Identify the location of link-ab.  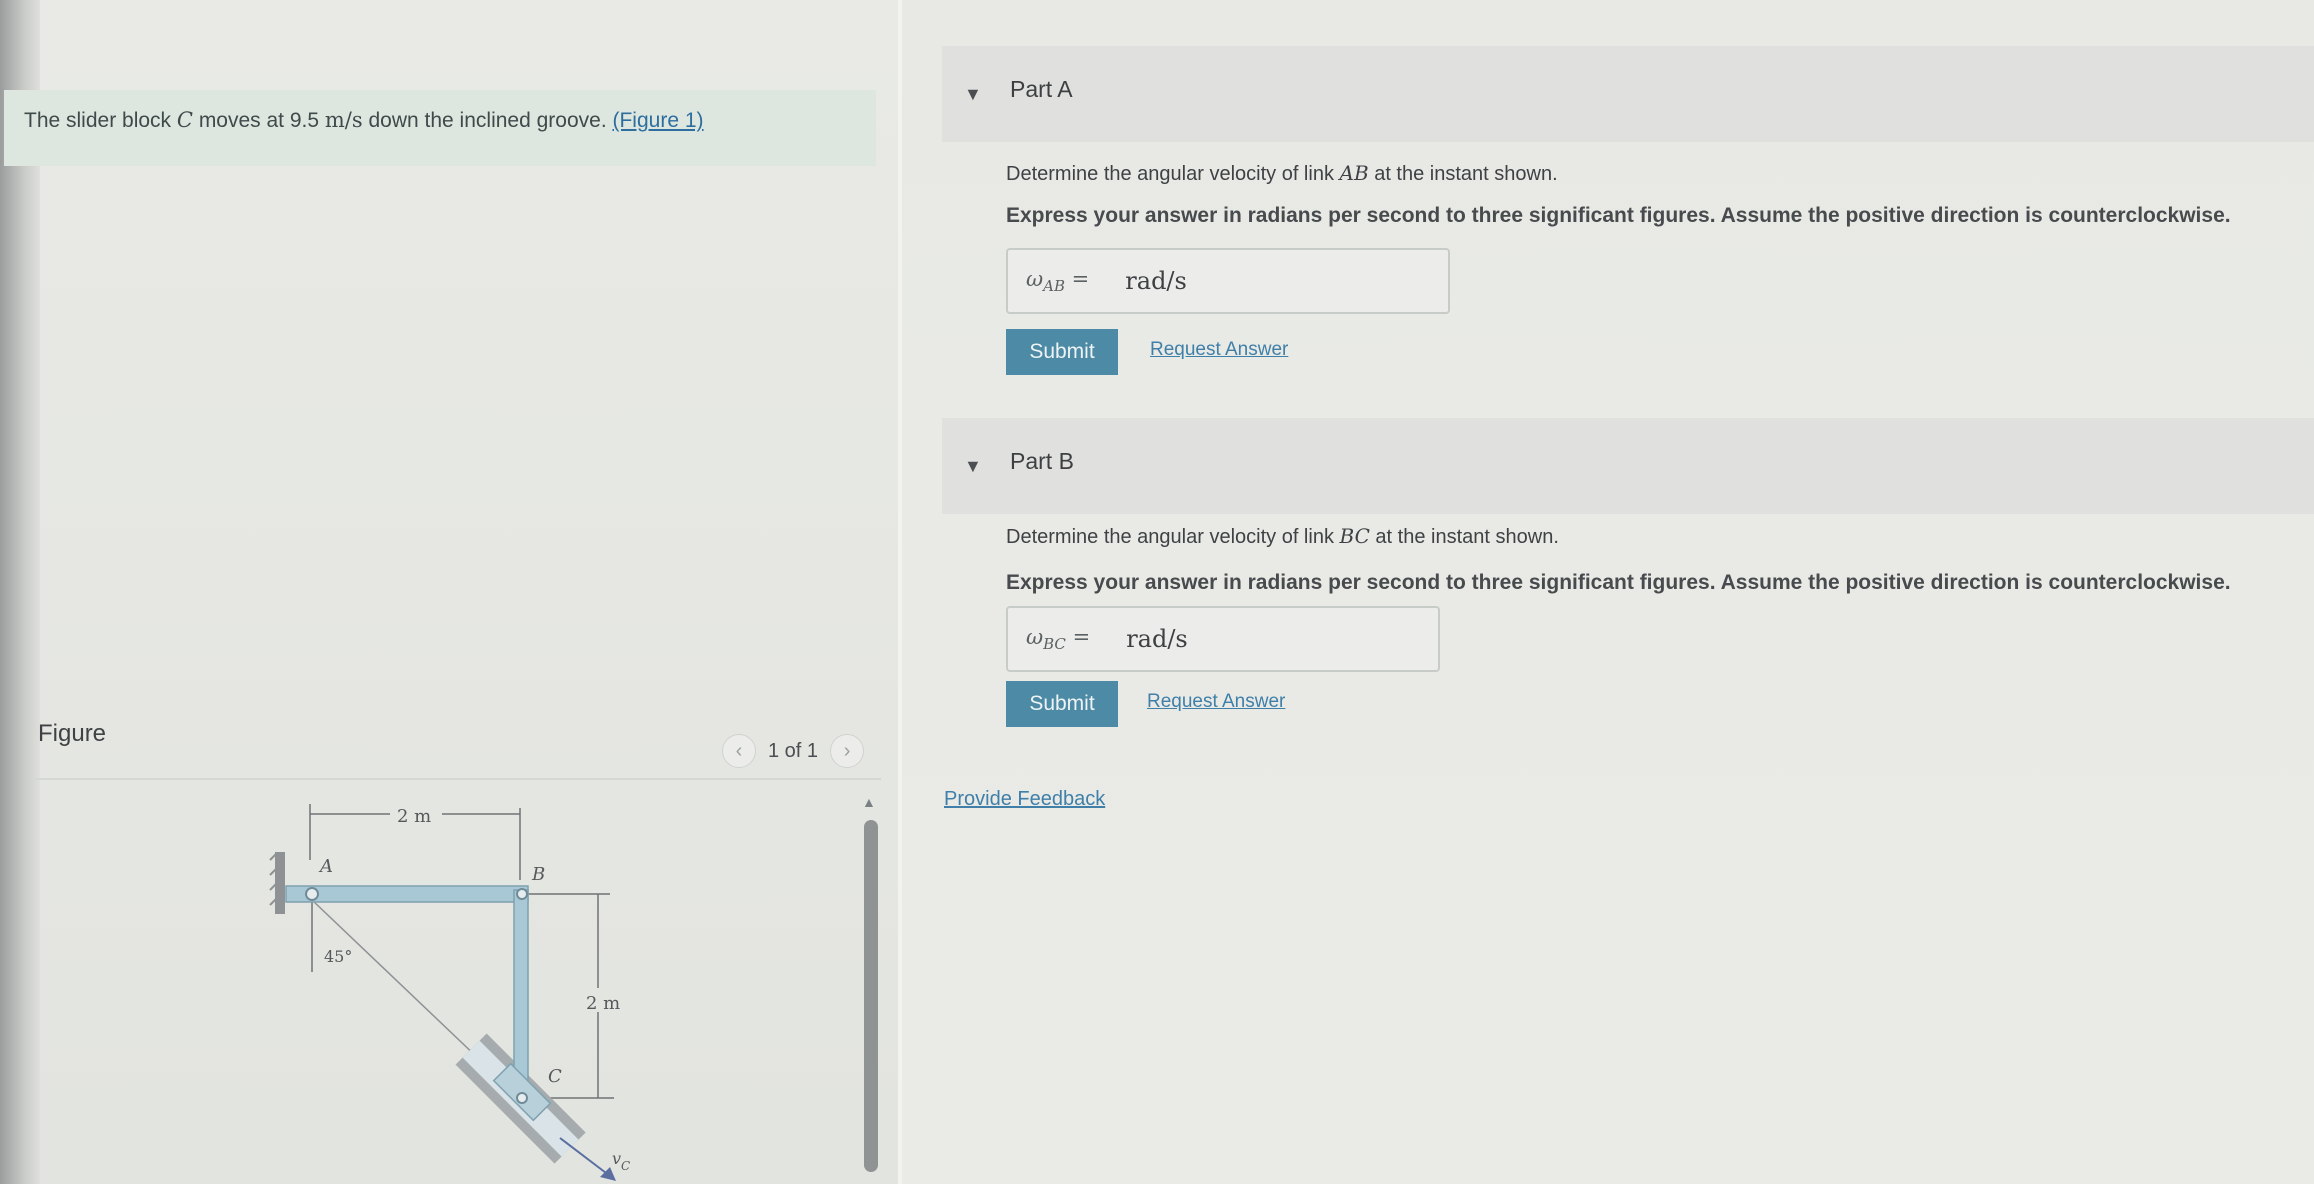
(407, 894).